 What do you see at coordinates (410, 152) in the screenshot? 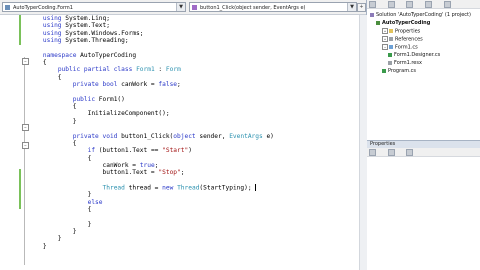
I see `property-pages-icon` at bounding box center [410, 152].